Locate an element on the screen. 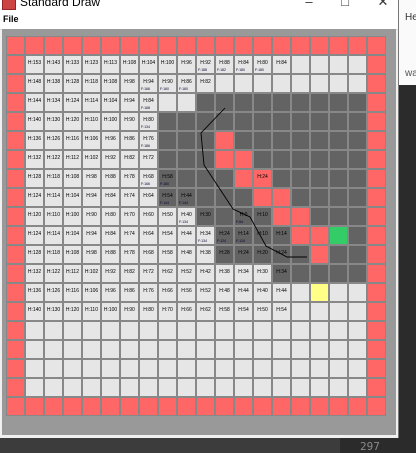 The image size is (416, 453). grid-cell: H:74 is located at coordinates (129, 235).